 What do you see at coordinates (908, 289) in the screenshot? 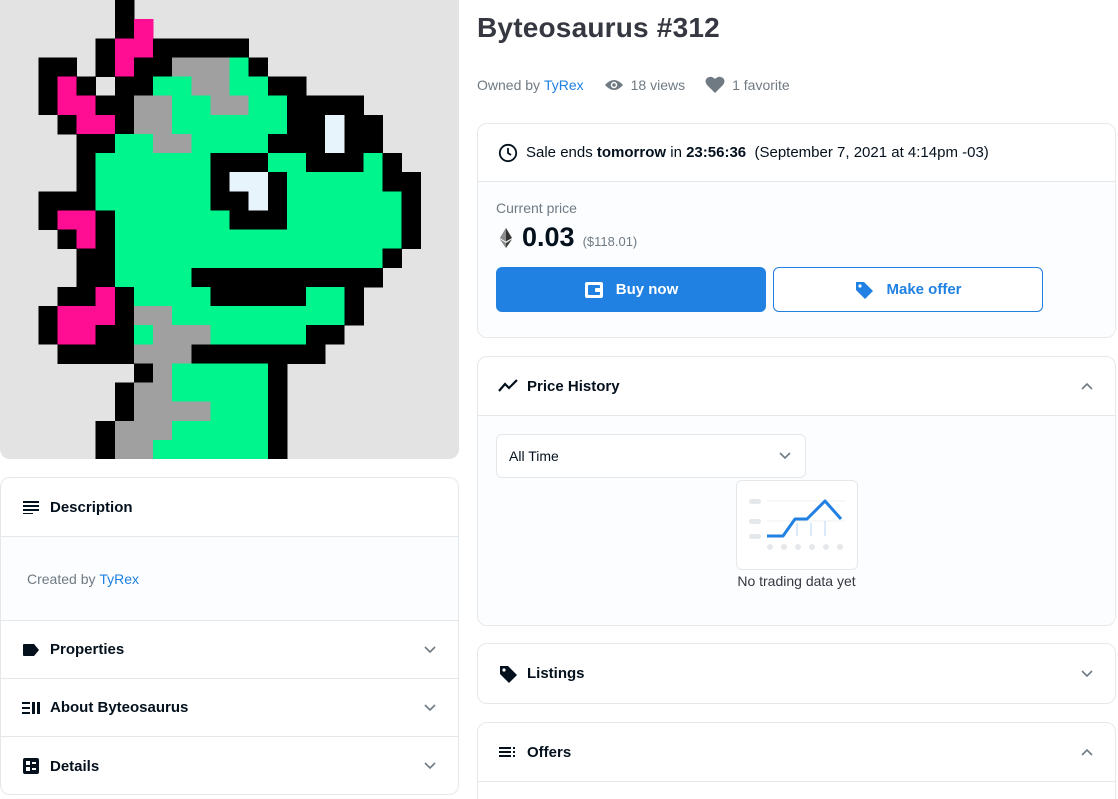
I see `make-offer-button: Make offer` at bounding box center [908, 289].